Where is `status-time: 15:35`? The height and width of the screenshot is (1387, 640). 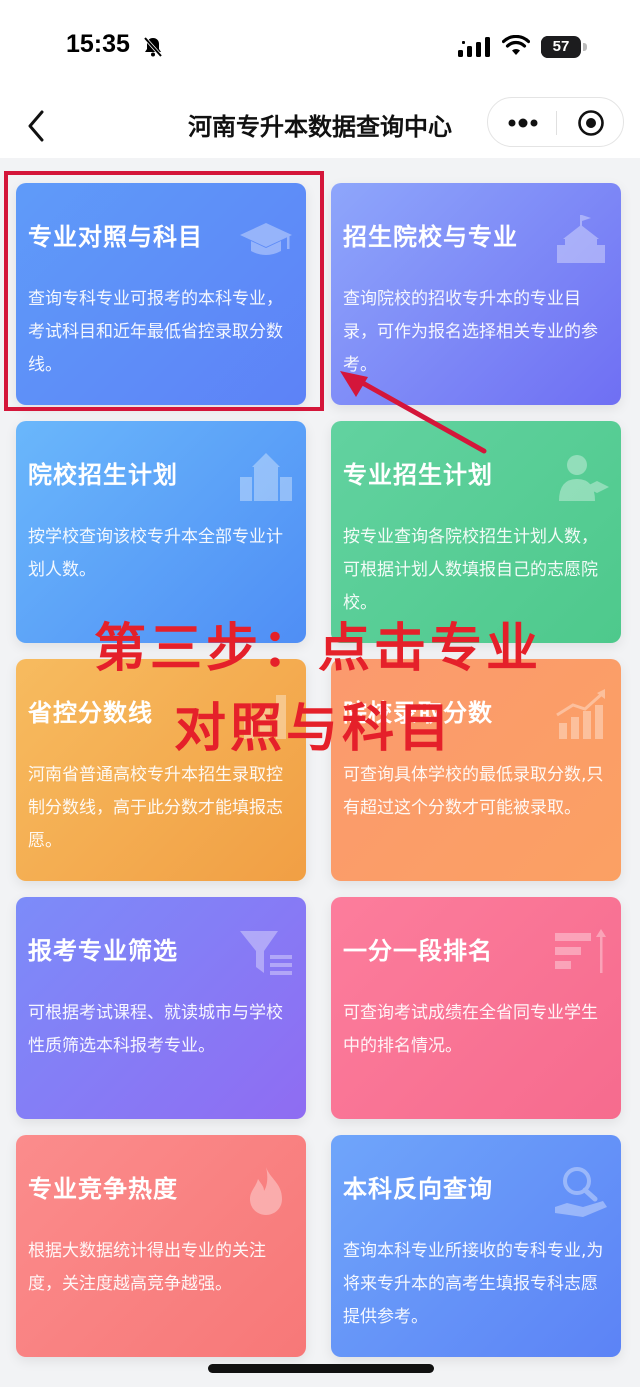 status-time: 15:35 is located at coordinates (98, 44).